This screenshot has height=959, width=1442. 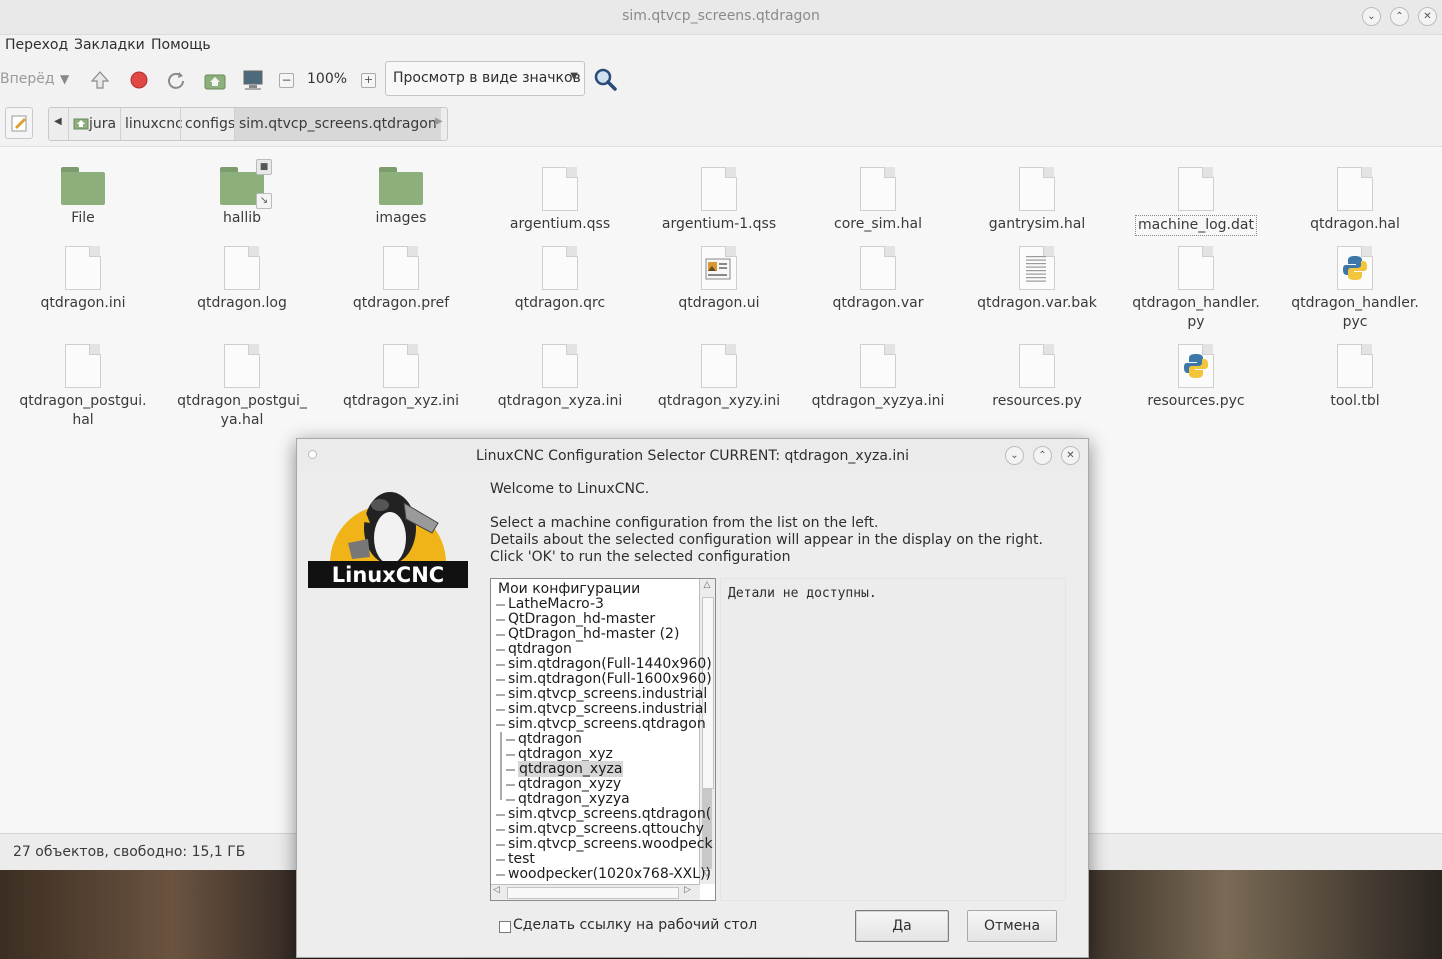 What do you see at coordinates (181, 45) in the screenshot?
I see `menu-help: Помощь` at bounding box center [181, 45].